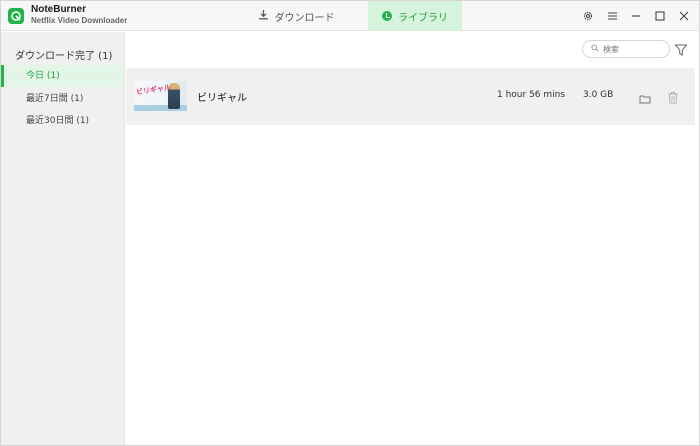 The height and width of the screenshot is (446, 700). I want to click on close-icon, so click(684, 16).